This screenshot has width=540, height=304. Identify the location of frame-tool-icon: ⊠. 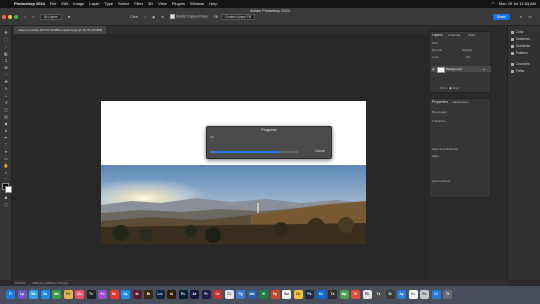
(6, 67).